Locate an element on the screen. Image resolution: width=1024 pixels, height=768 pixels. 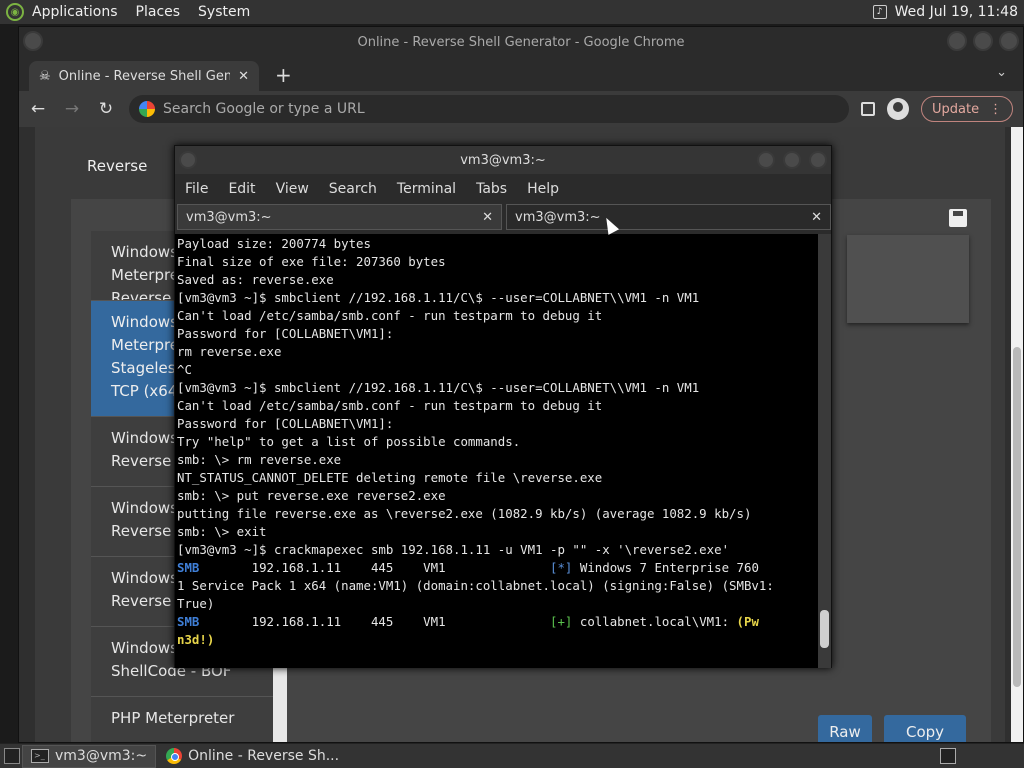
kebab-menu-icon: ⋮ is located at coordinates (995, 109).